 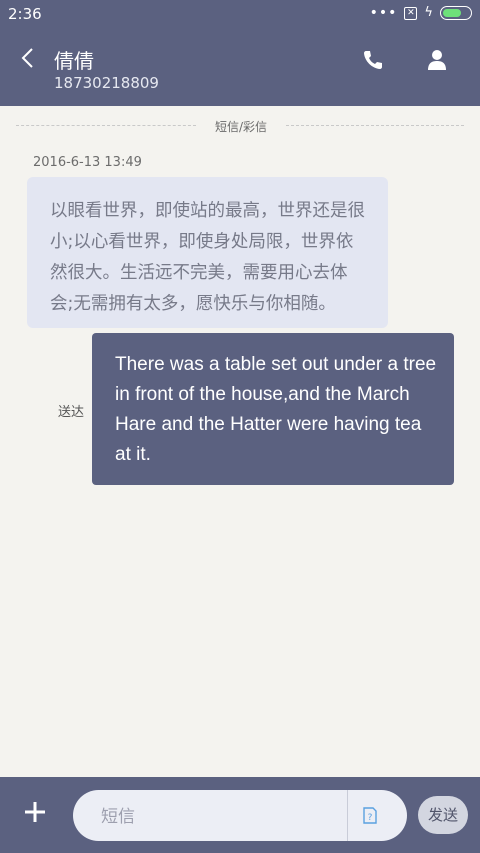 I want to click on phone-icon, so click(x=373, y=60).